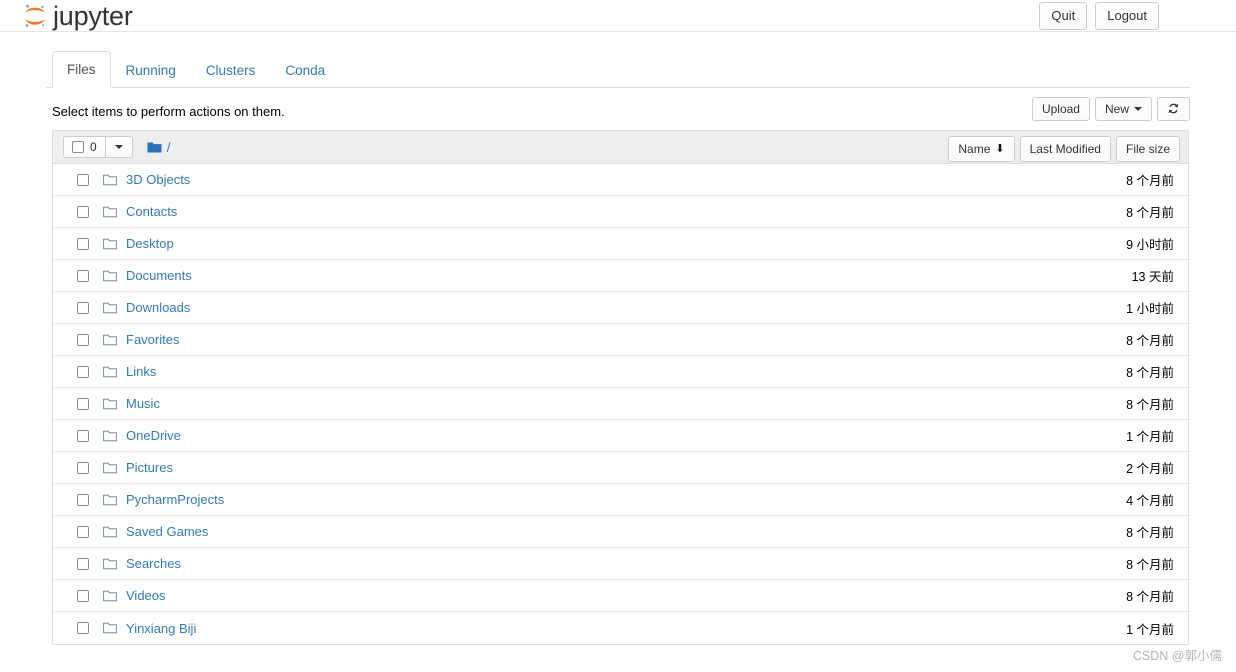 Image resolution: width=1236 pixels, height=672 pixels. I want to click on file-link: Favorites, so click(152, 339).